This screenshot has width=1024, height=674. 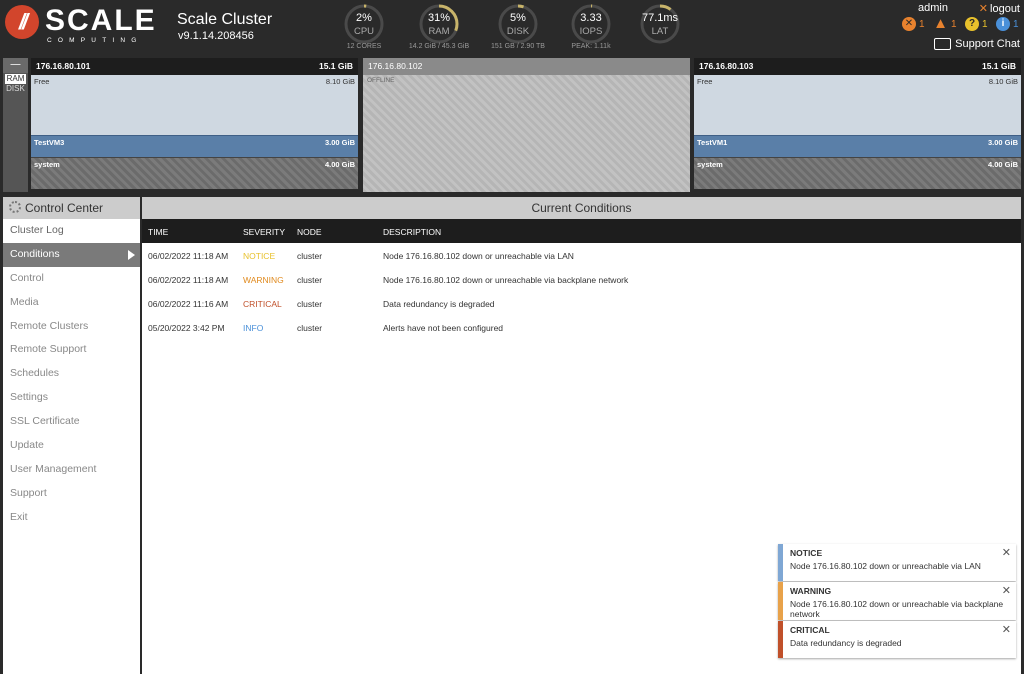 What do you see at coordinates (71, 279) in the screenshot?
I see `menu-item-control: Control` at bounding box center [71, 279].